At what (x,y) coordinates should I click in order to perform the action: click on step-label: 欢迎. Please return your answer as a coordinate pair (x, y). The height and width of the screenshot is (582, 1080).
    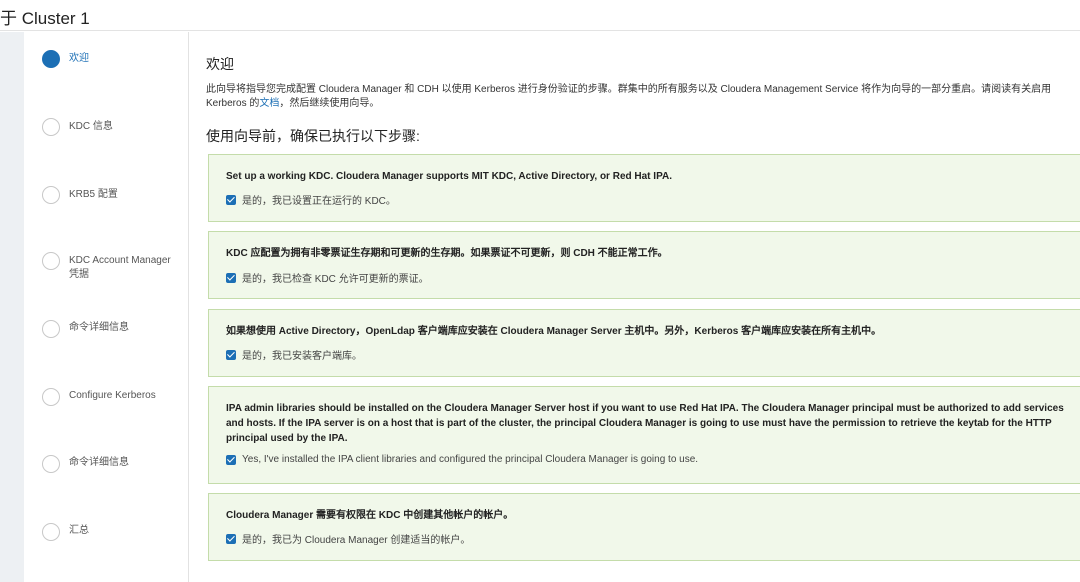
    Looking at the image, I should click on (79, 58).